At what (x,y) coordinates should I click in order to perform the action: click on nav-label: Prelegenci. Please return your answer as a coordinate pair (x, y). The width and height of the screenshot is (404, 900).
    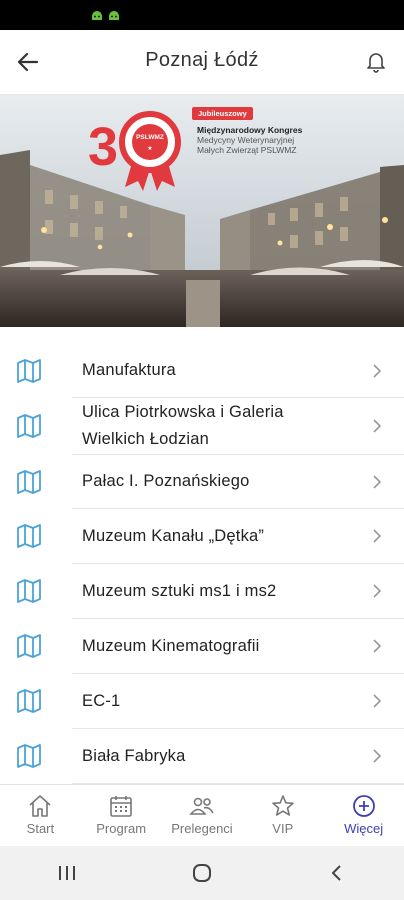
    Looking at the image, I should click on (202, 828).